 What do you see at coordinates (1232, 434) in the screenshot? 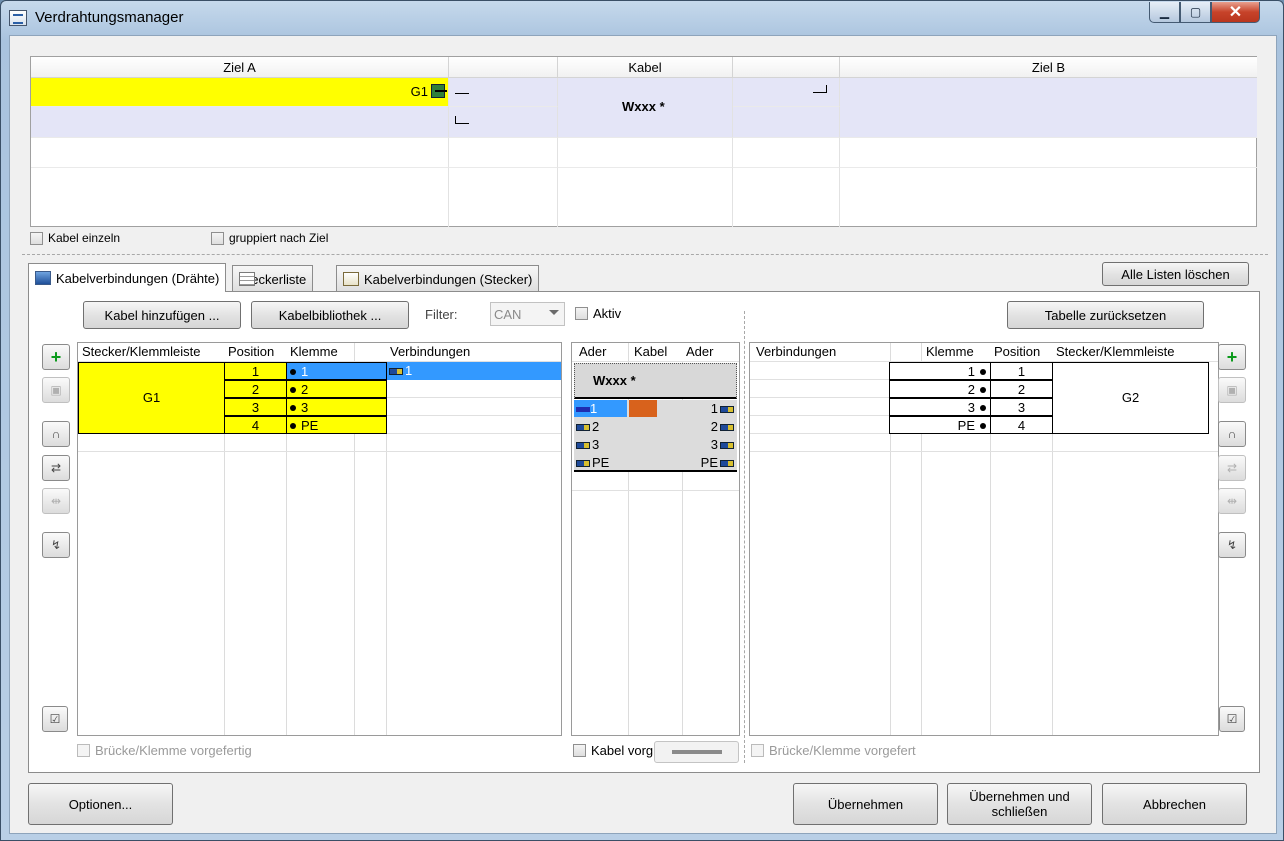
I see `bridge-button-right: ∩` at bounding box center [1232, 434].